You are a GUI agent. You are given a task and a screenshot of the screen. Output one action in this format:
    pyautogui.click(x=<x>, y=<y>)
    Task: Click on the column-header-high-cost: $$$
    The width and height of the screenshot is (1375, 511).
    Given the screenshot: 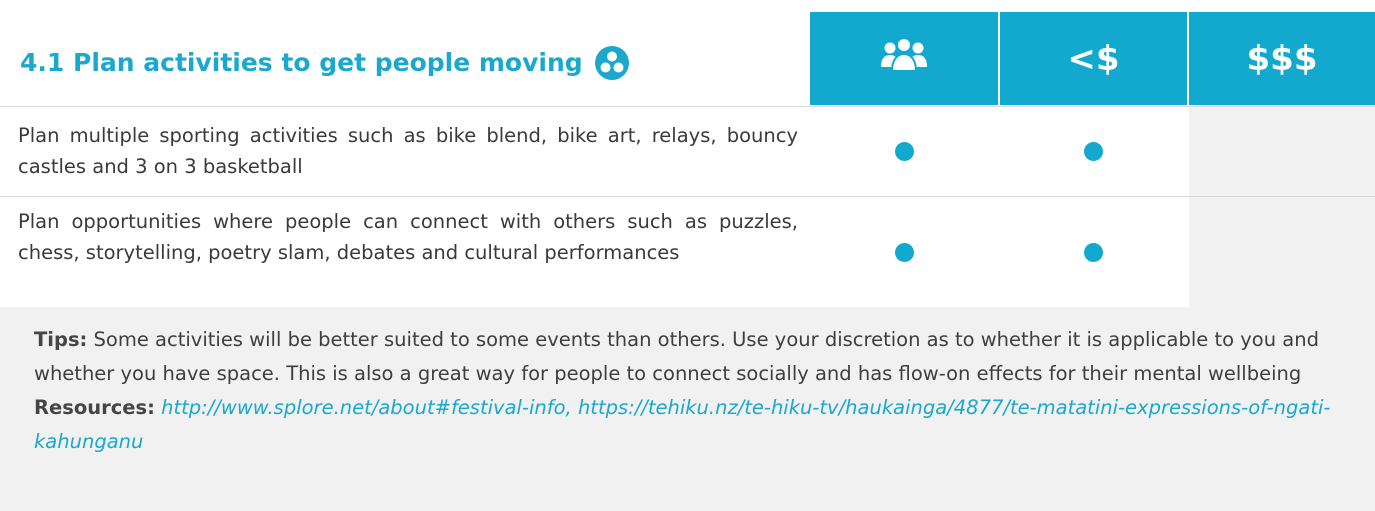 What is the action you would take?
    pyautogui.click(x=1282, y=58)
    